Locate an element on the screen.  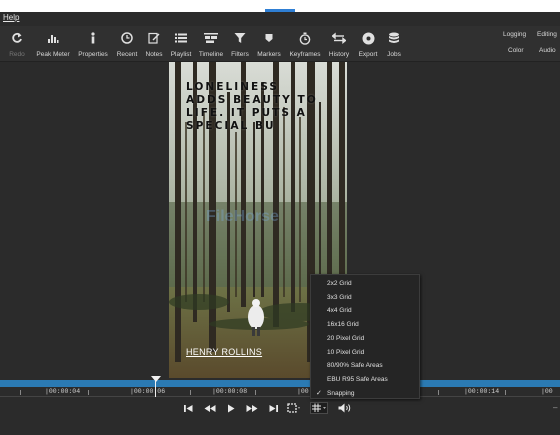
skip-to-end-button is located at coordinates (273, 408).